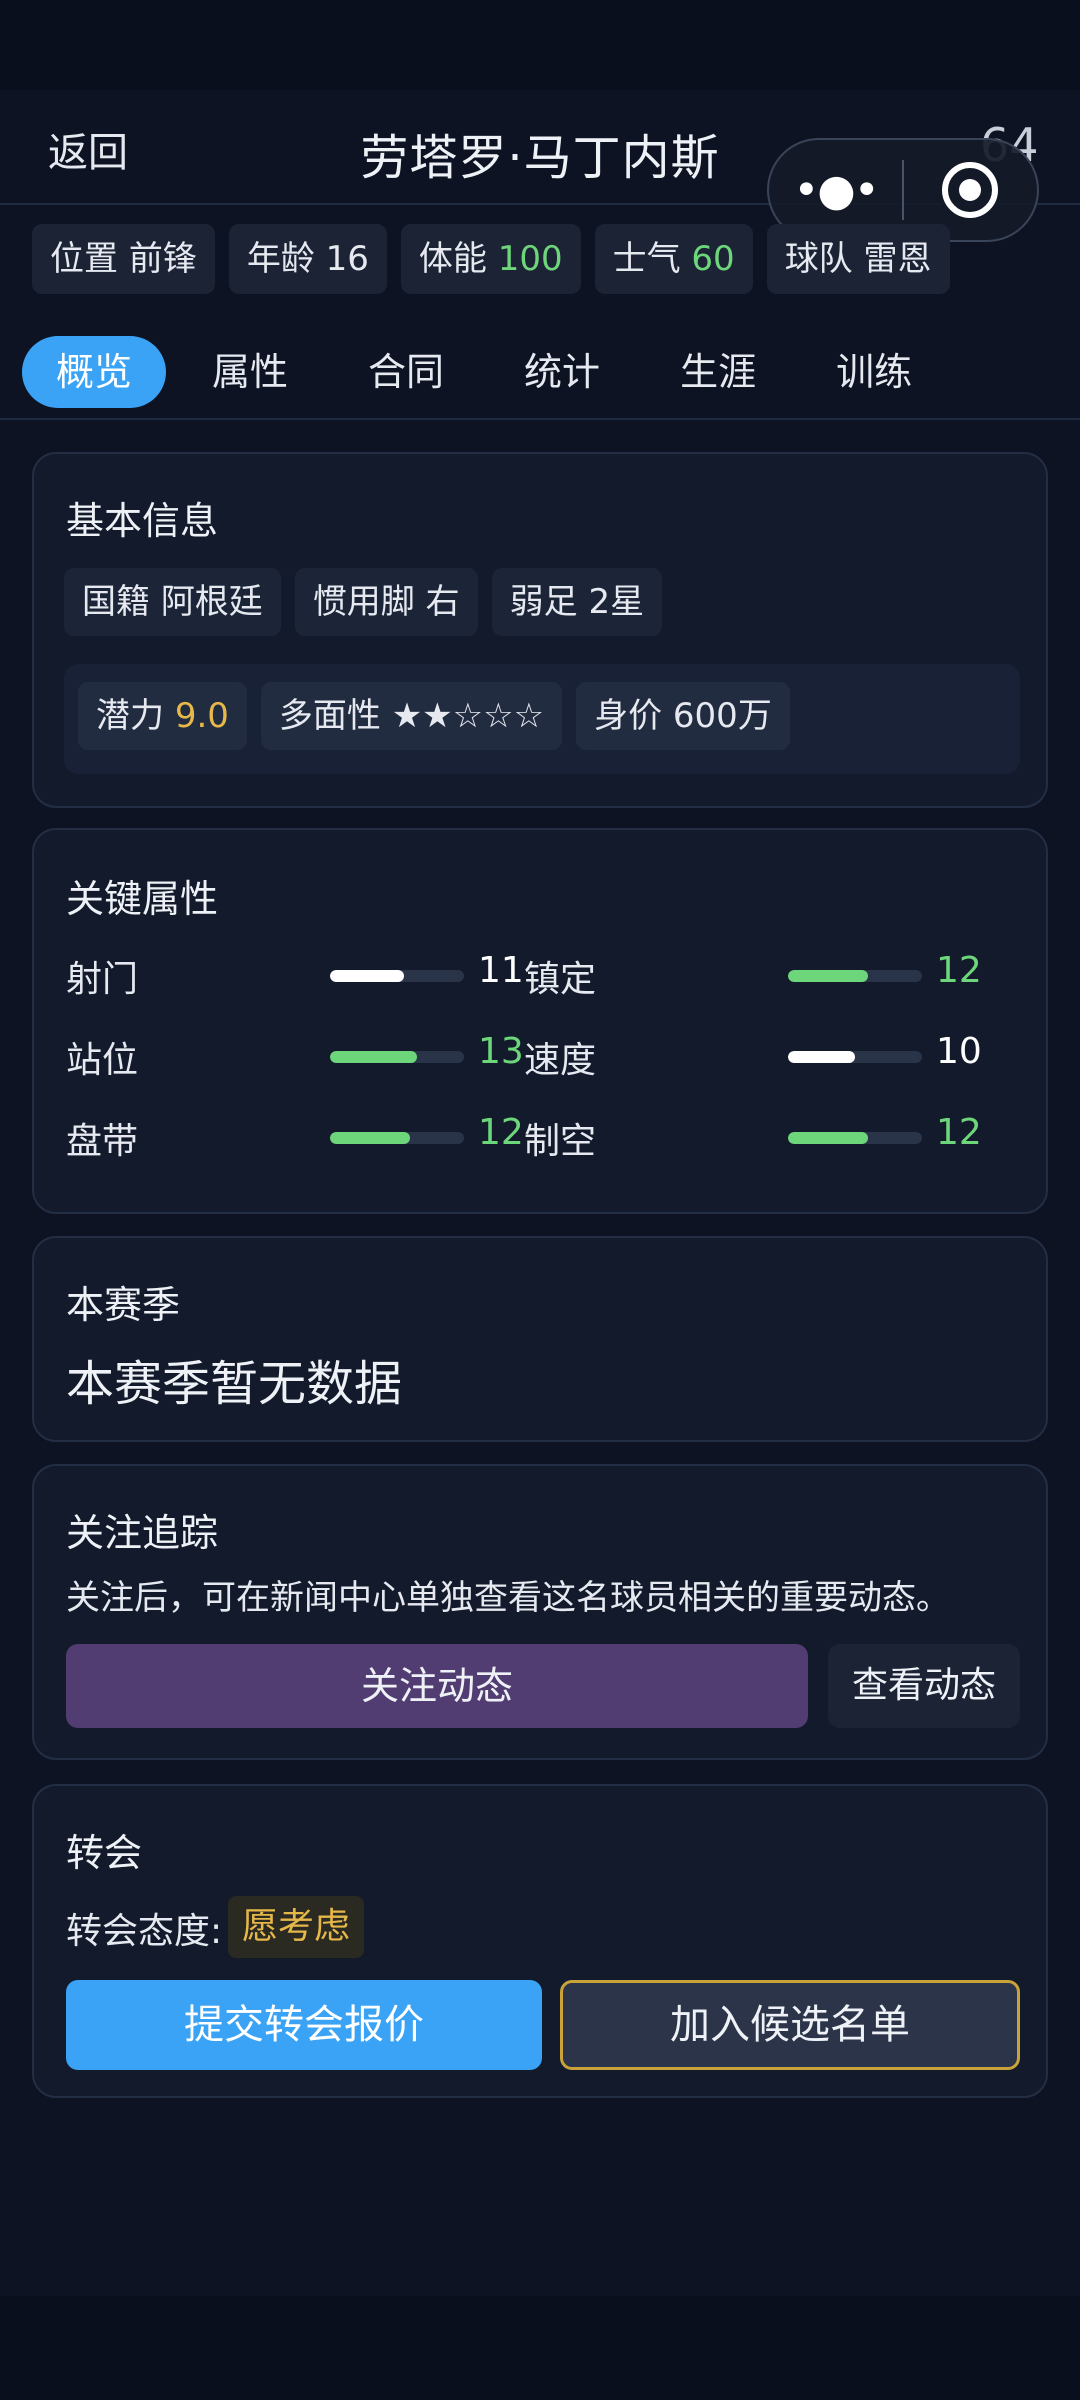  What do you see at coordinates (855, 1138) in the screenshot?
I see `attr-bar-aerial` at bounding box center [855, 1138].